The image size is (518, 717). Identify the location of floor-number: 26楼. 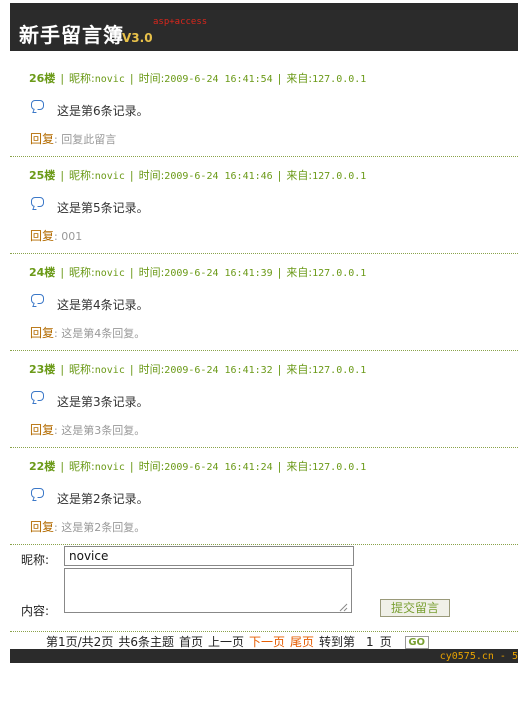
(42, 78).